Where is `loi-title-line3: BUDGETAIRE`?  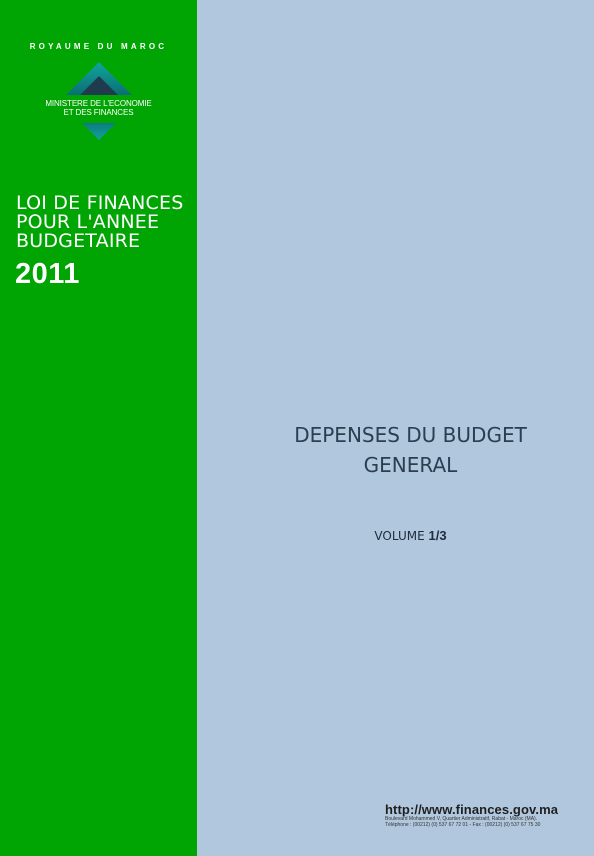 loi-title-line3: BUDGETAIRE is located at coordinates (78, 241).